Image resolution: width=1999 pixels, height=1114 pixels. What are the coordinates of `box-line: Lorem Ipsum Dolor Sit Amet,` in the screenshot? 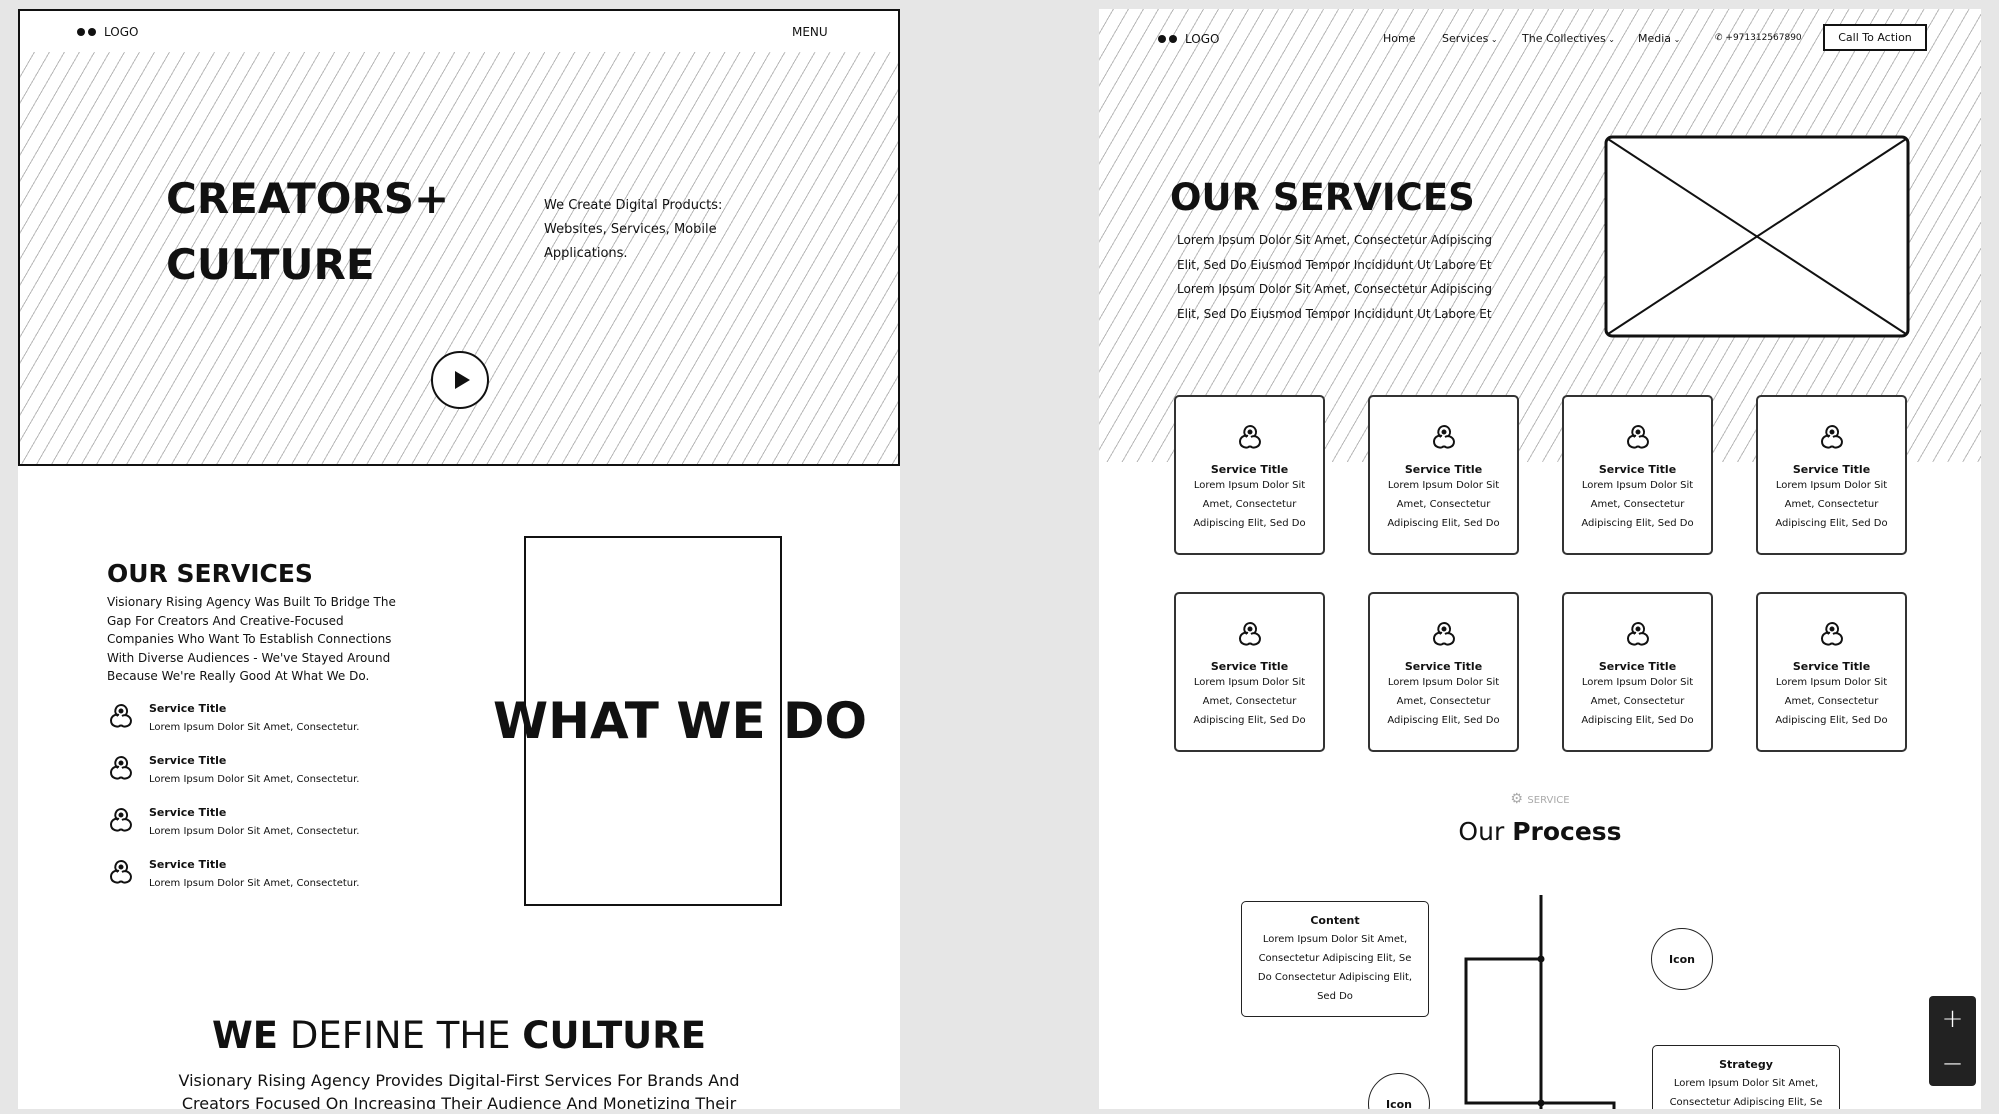 It's located at (1746, 1083).